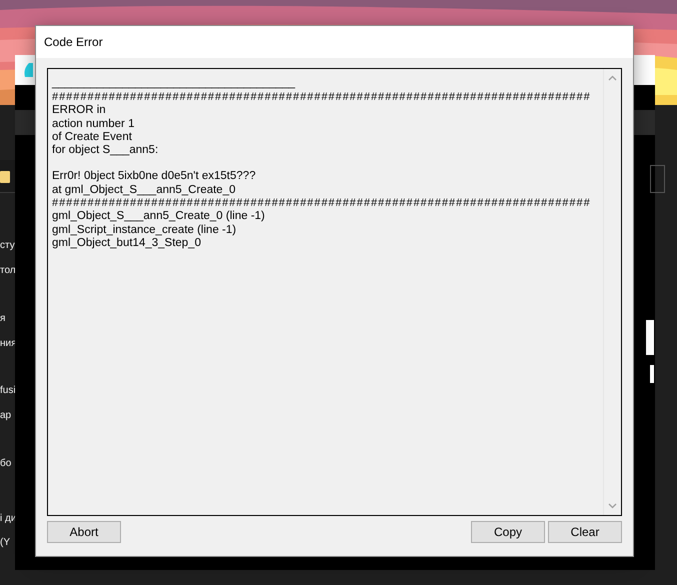  I want to click on log-line: action number 1, so click(93, 124).